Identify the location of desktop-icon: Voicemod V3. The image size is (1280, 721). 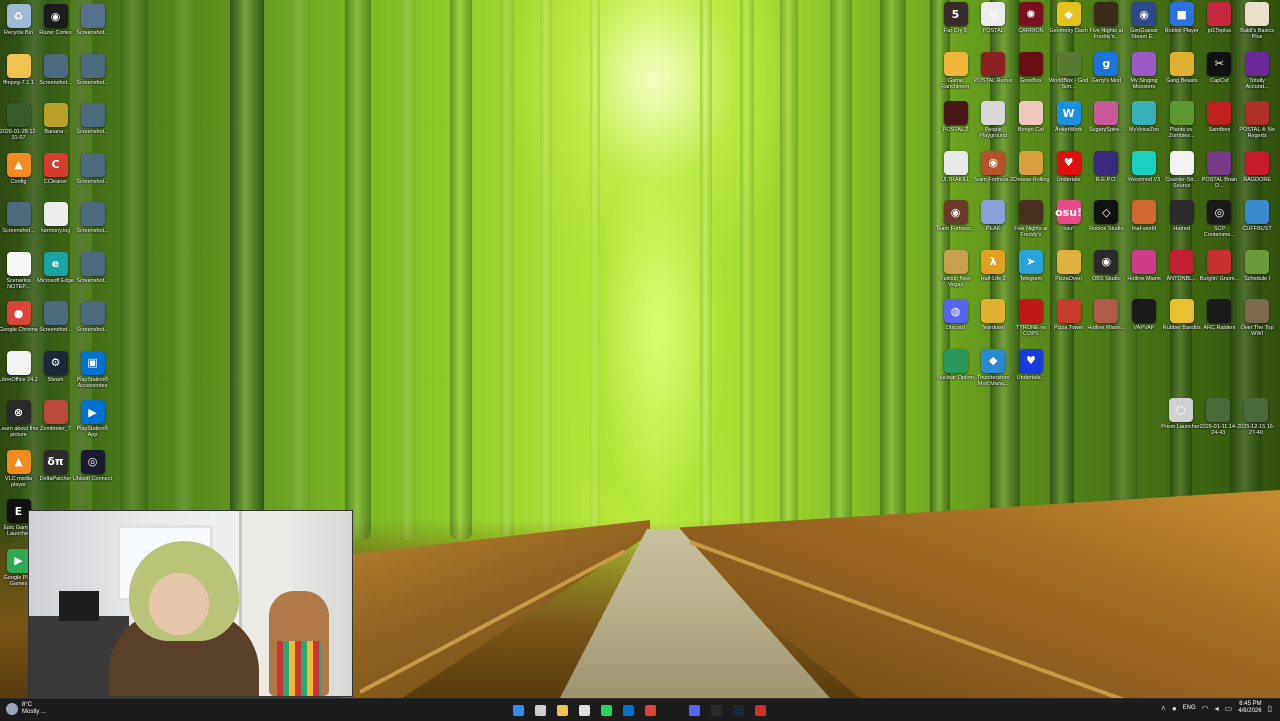
(1144, 174).